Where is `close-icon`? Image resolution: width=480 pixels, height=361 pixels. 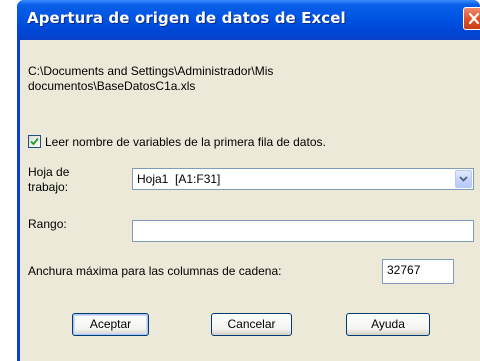
close-icon is located at coordinates (474, 18).